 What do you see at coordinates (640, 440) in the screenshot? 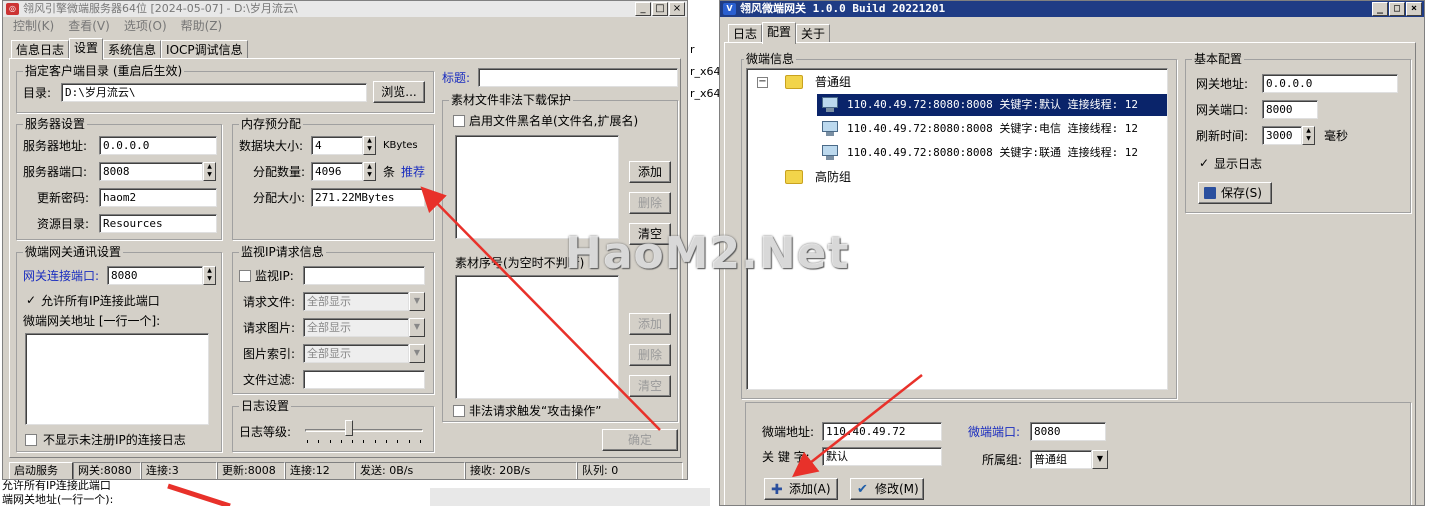
I see `ok-button: 确定` at bounding box center [640, 440].